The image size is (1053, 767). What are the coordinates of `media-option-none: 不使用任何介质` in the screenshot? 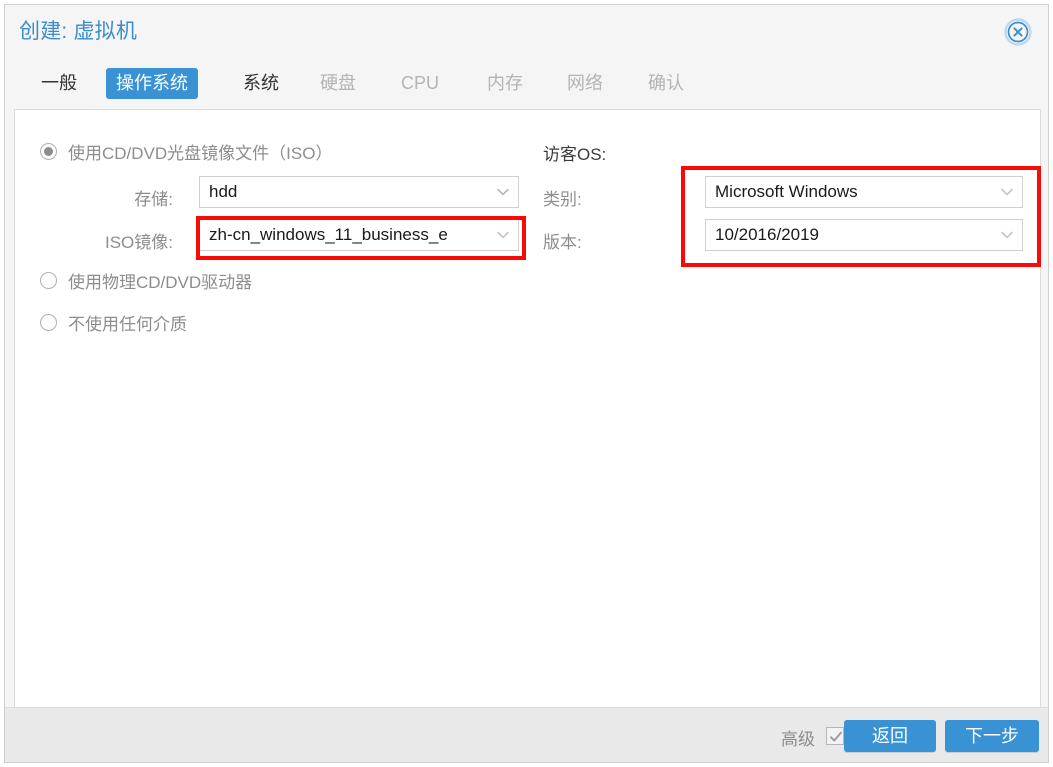 It's located at (113, 322).